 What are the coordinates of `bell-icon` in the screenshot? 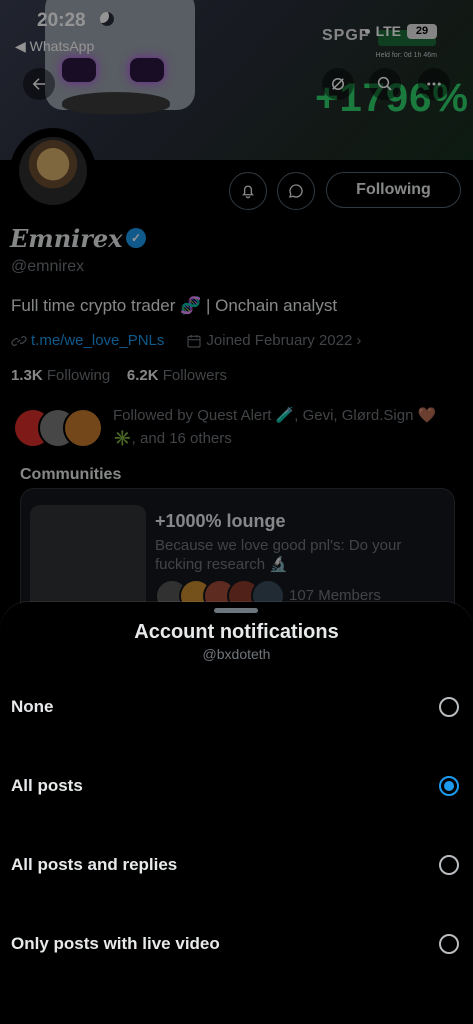 It's located at (248, 192).